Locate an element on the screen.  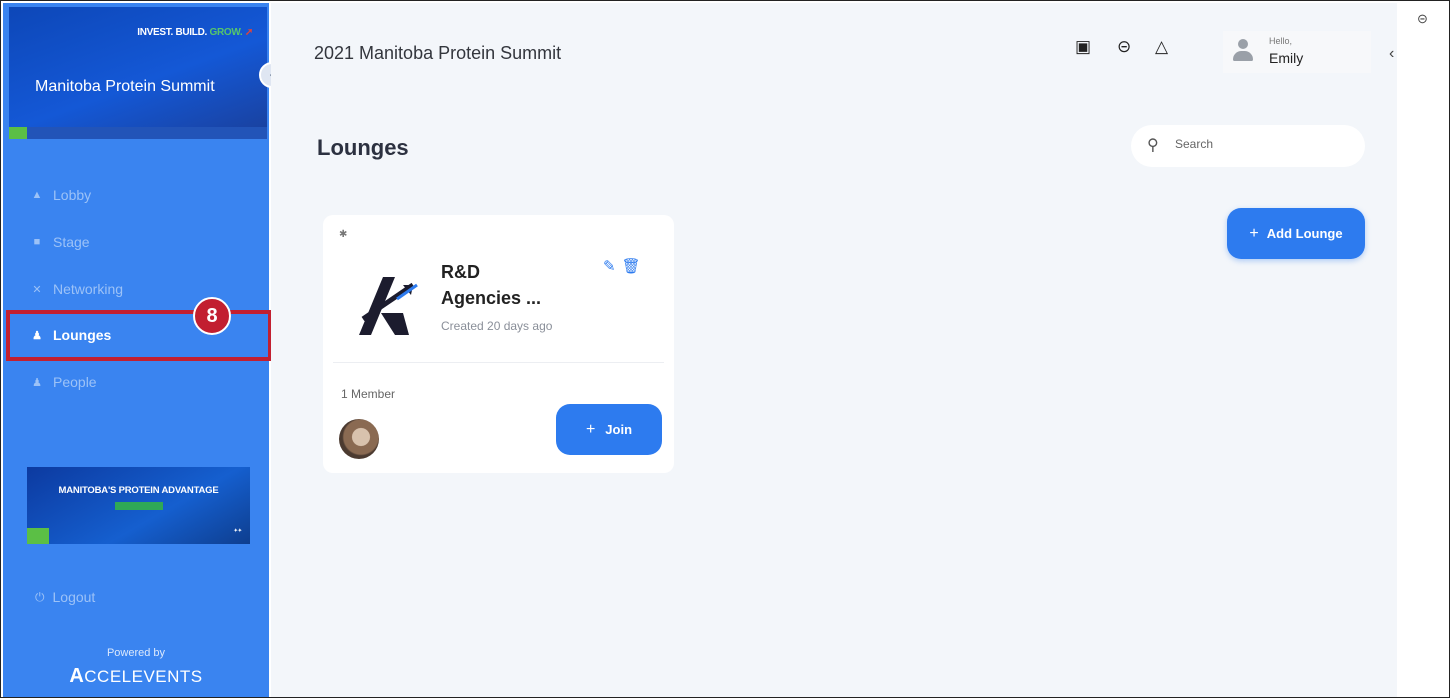
home-icon: ▲ is located at coordinates (37, 195).